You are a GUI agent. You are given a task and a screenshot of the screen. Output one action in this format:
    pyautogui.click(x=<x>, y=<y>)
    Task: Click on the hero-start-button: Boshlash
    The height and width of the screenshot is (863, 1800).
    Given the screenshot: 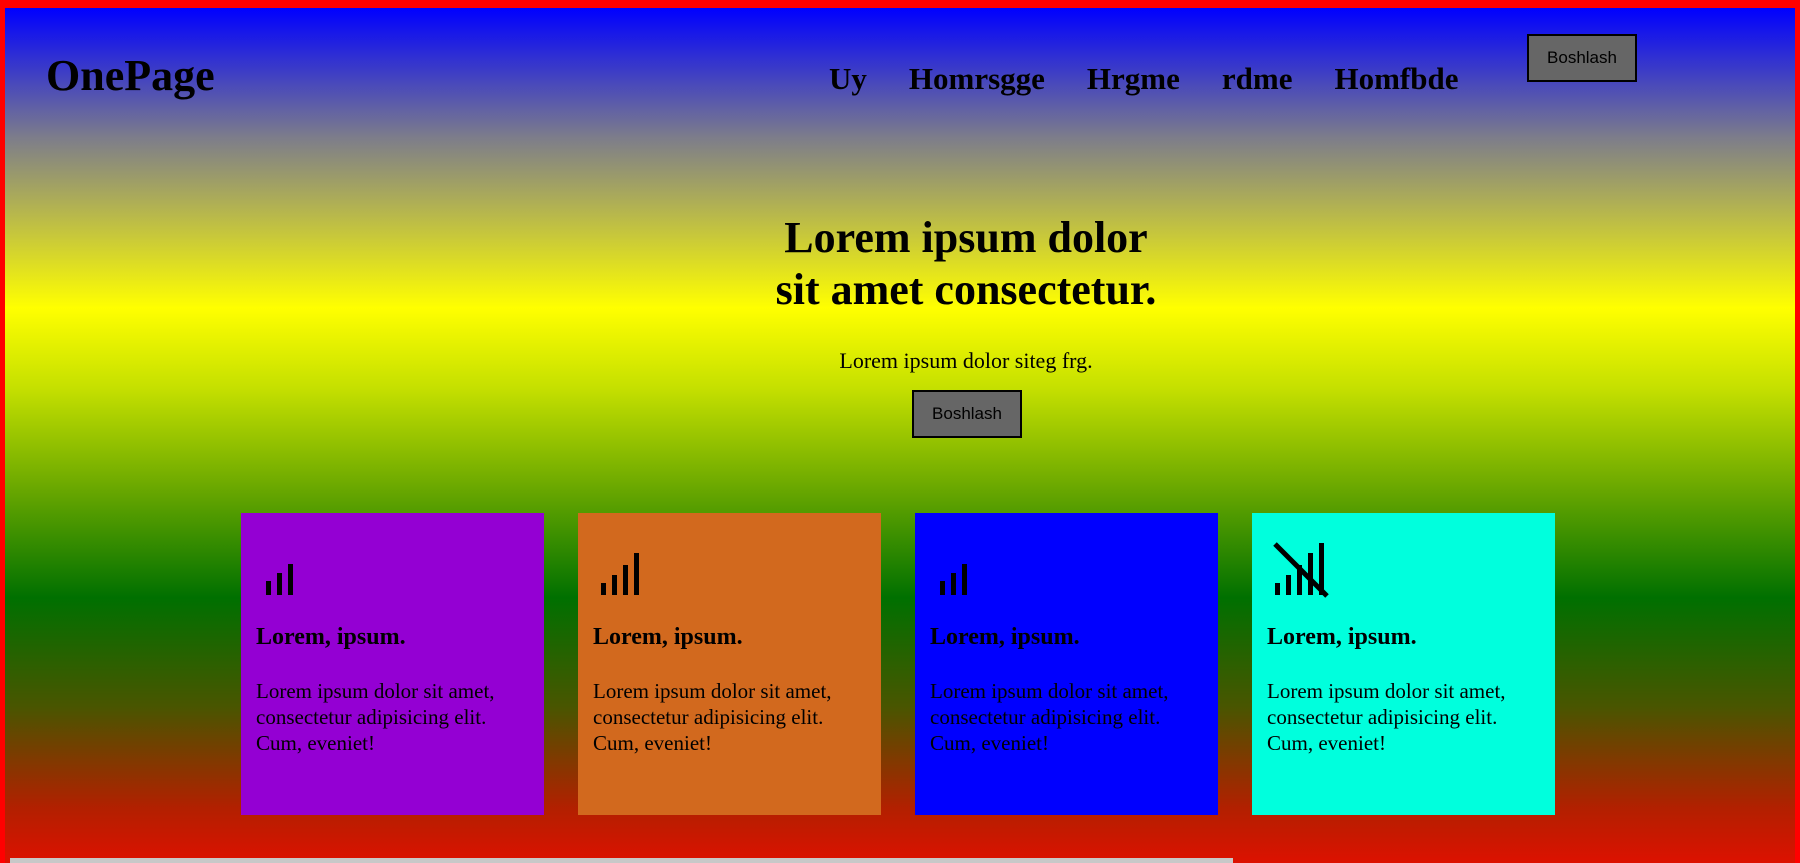 What is the action you would take?
    pyautogui.click(x=967, y=414)
    